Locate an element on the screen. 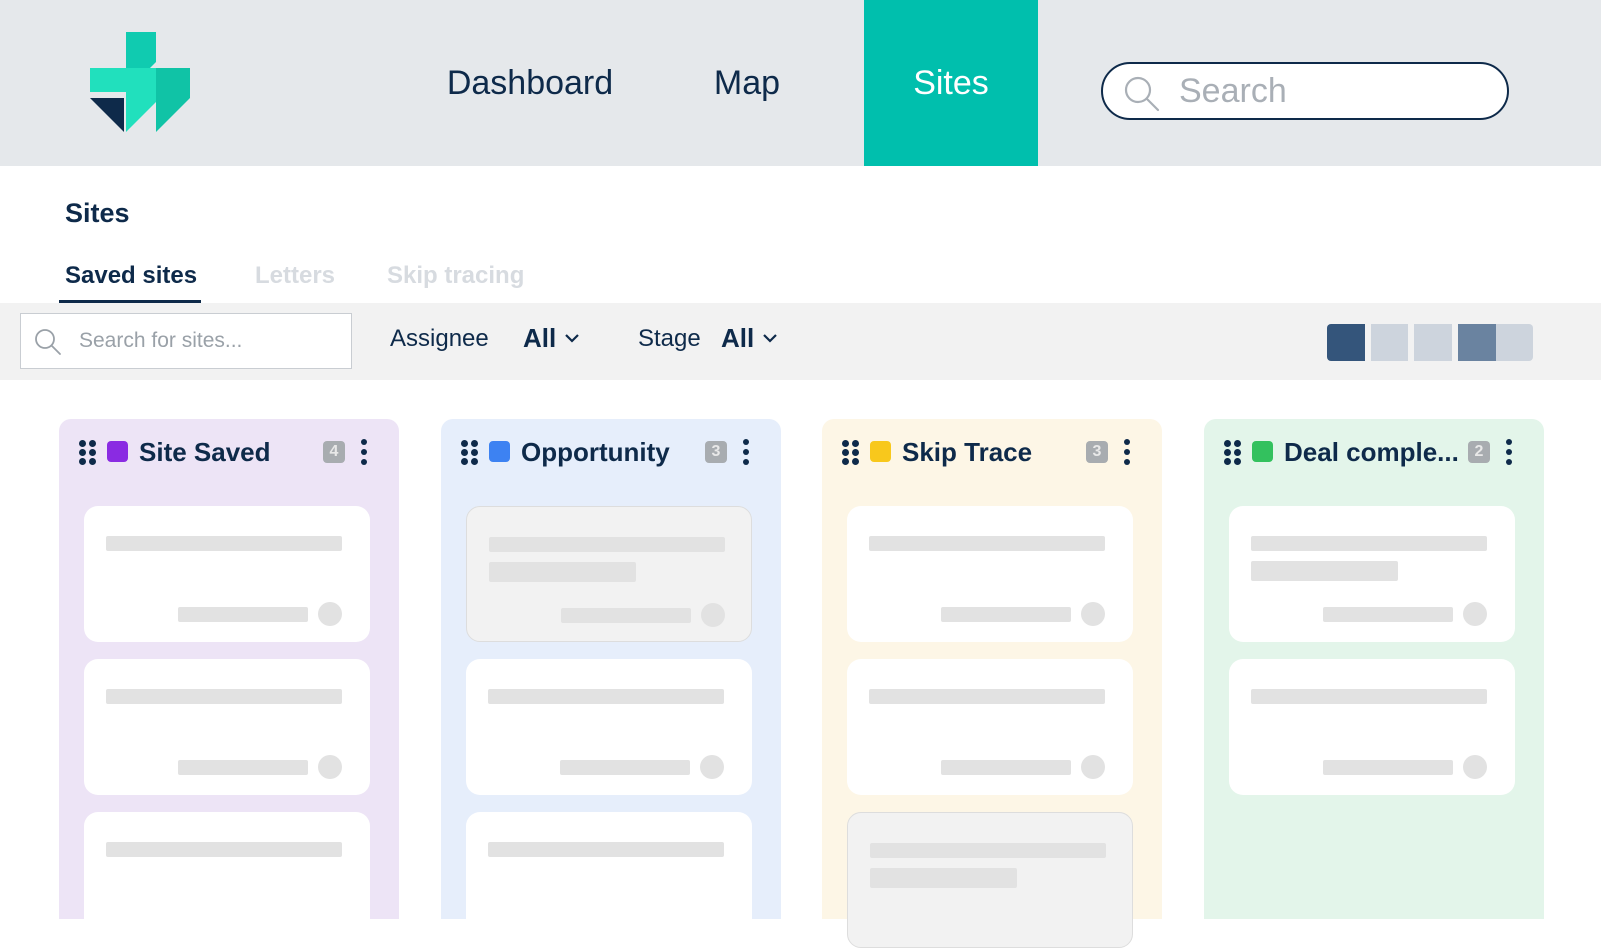 Image resolution: width=1601 pixels, height=948 pixels. stage-dropdown: All is located at coordinates (737, 338).